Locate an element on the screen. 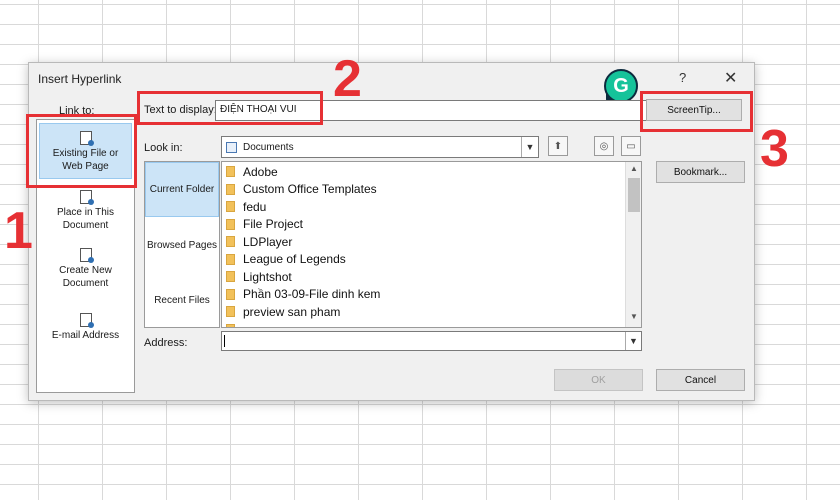 The image size is (840, 500). email-icon is located at coordinates (86, 320).